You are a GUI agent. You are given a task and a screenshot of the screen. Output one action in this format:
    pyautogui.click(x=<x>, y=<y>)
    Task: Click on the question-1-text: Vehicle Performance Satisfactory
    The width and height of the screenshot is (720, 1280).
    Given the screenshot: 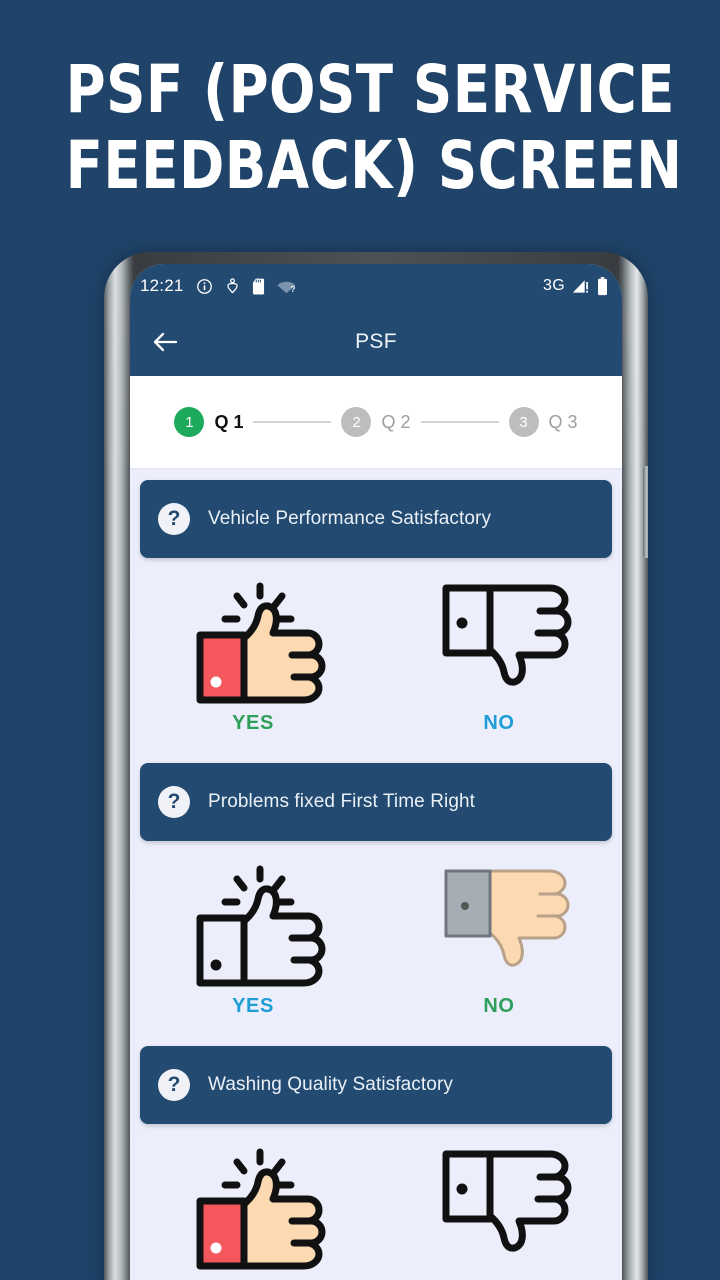 What is the action you would take?
    pyautogui.click(x=350, y=518)
    